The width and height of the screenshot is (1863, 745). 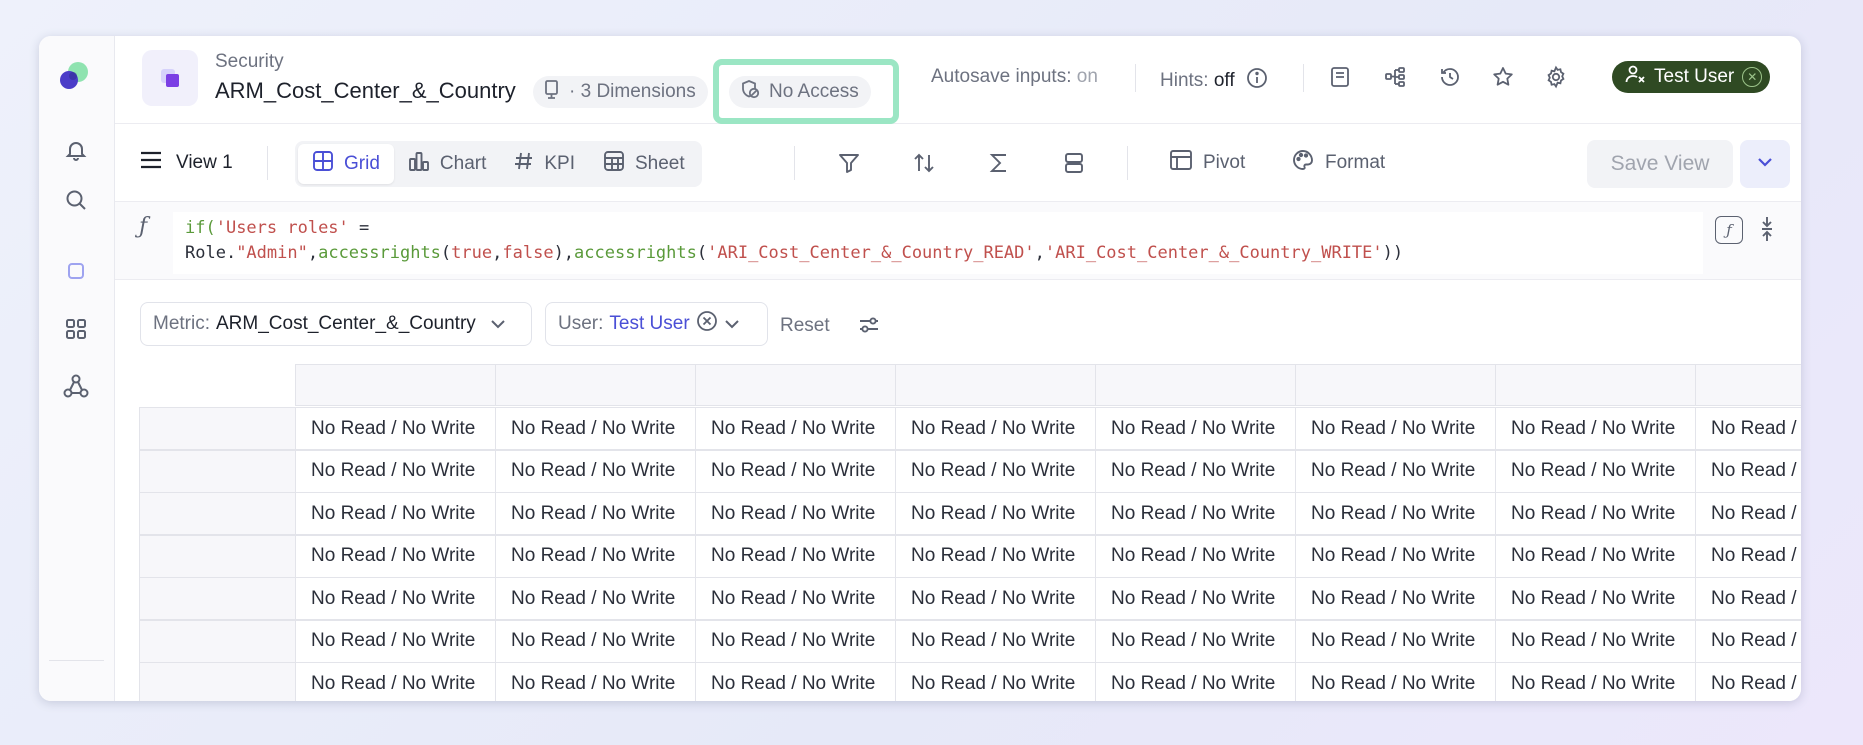 I want to click on tab-kpi: KPI, so click(x=544, y=164).